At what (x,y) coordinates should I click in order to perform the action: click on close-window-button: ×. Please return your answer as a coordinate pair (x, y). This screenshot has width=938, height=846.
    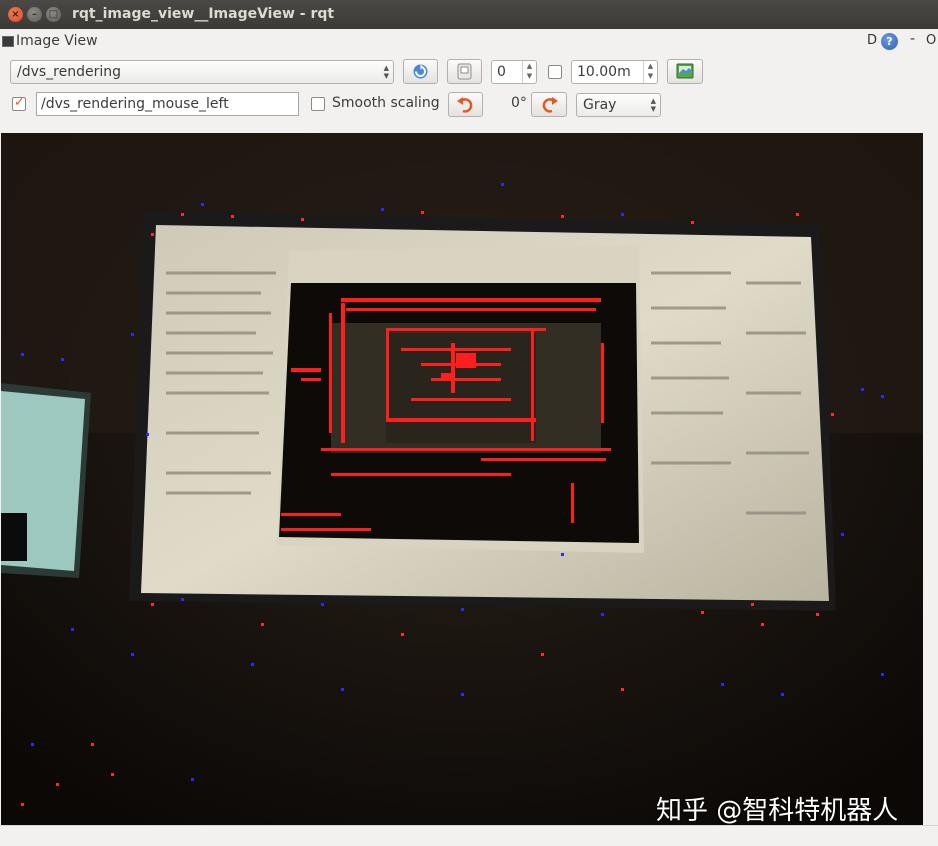
    Looking at the image, I should click on (15, 14).